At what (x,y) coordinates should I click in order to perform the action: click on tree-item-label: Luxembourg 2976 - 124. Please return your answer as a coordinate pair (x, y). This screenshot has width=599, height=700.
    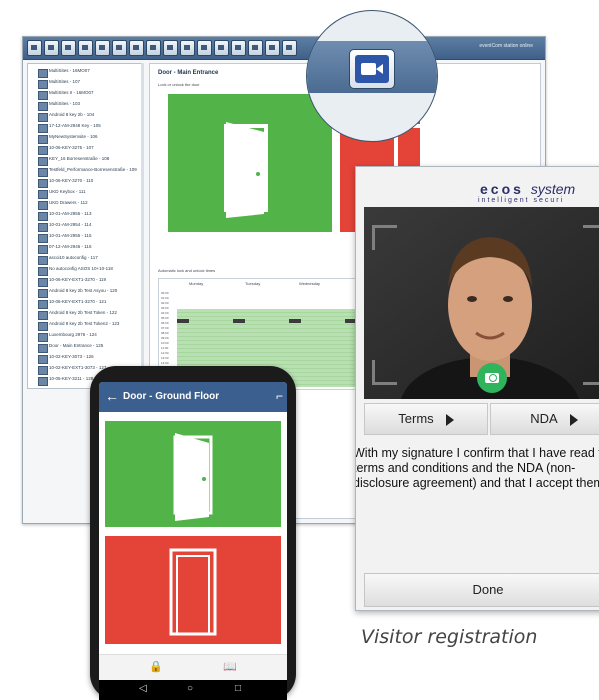
    Looking at the image, I should click on (73, 334).